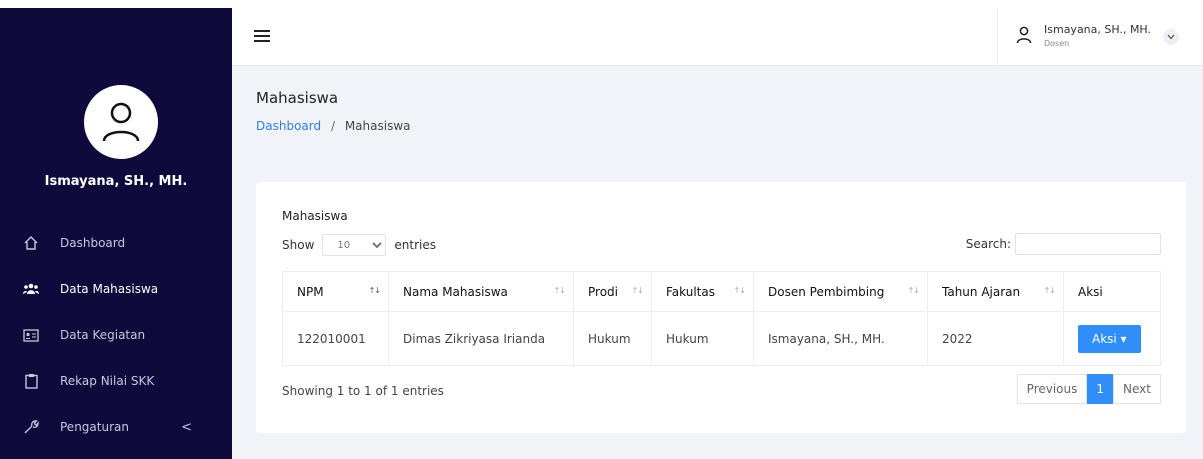  Describe the element at coordinates (298, 245) in the screenshot. I see `show-label: Show` at that location.